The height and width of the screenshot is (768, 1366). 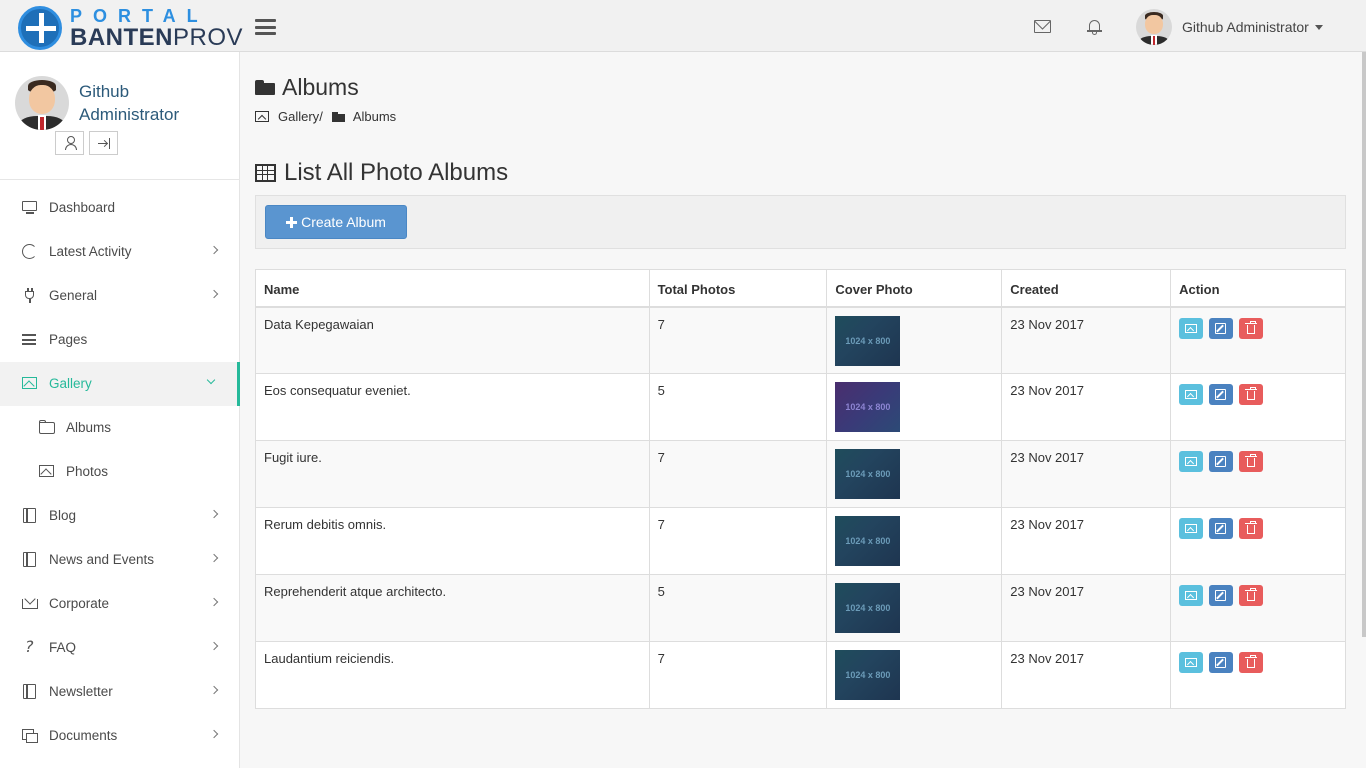 What do you see at coordinates (120, 604) in the screenshot?
I see `sidebar-item-corporate: Corporate` at bounding box center [120, 604].